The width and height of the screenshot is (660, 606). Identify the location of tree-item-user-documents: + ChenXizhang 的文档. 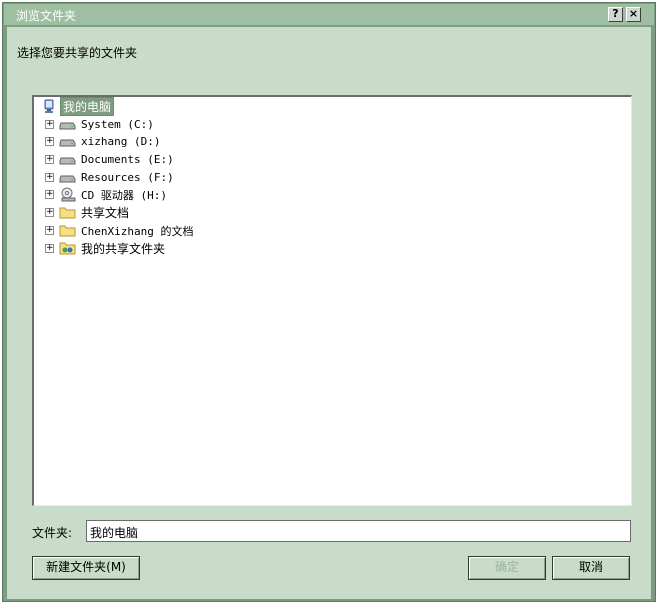
(164, 230).